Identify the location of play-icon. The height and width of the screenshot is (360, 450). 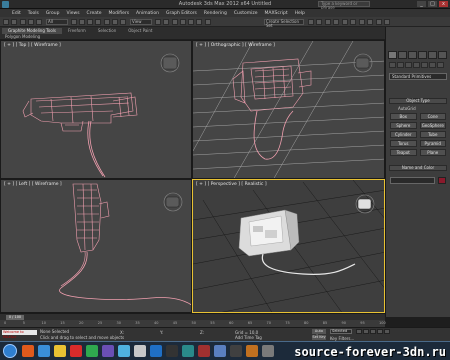
(373, 331).